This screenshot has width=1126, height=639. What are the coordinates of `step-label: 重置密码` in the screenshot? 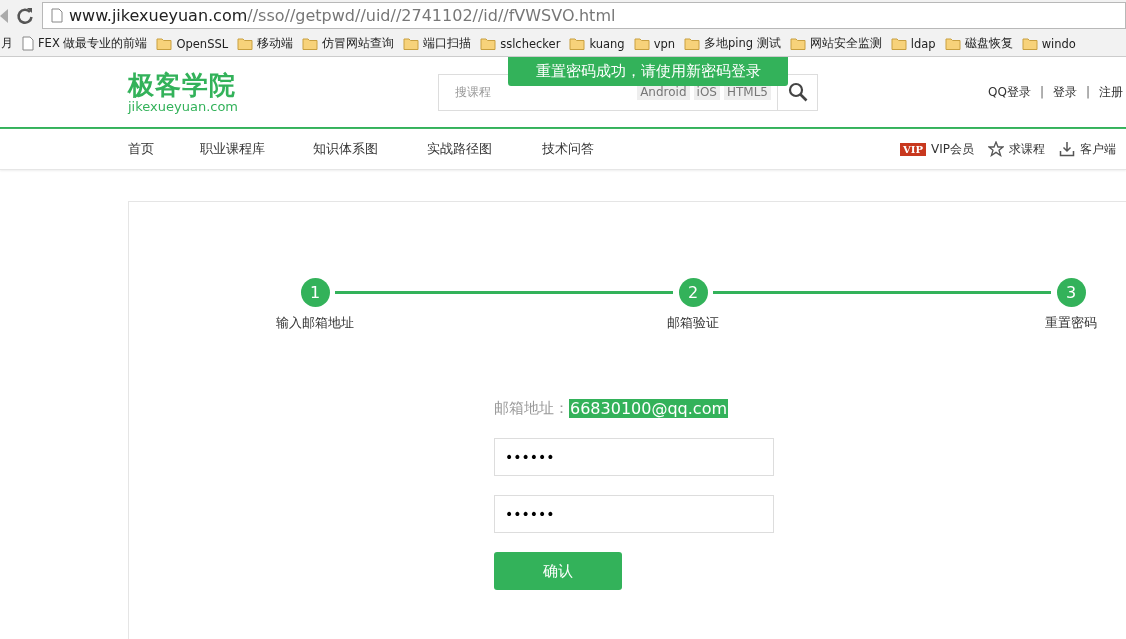 It's located at (1071, 323).